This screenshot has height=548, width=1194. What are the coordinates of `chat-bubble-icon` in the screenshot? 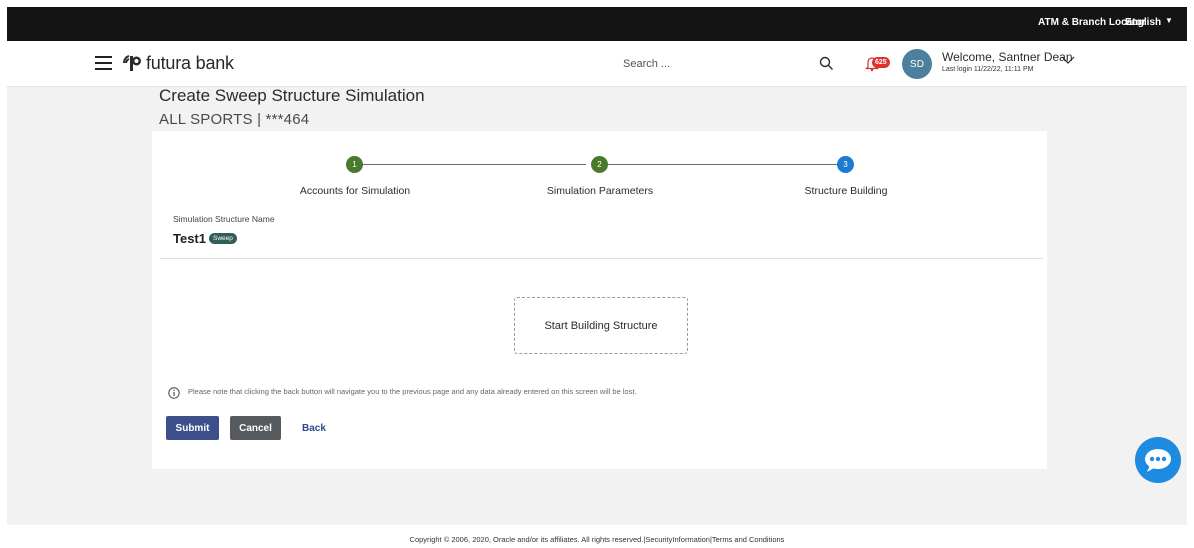 It's located at (1158, 460).